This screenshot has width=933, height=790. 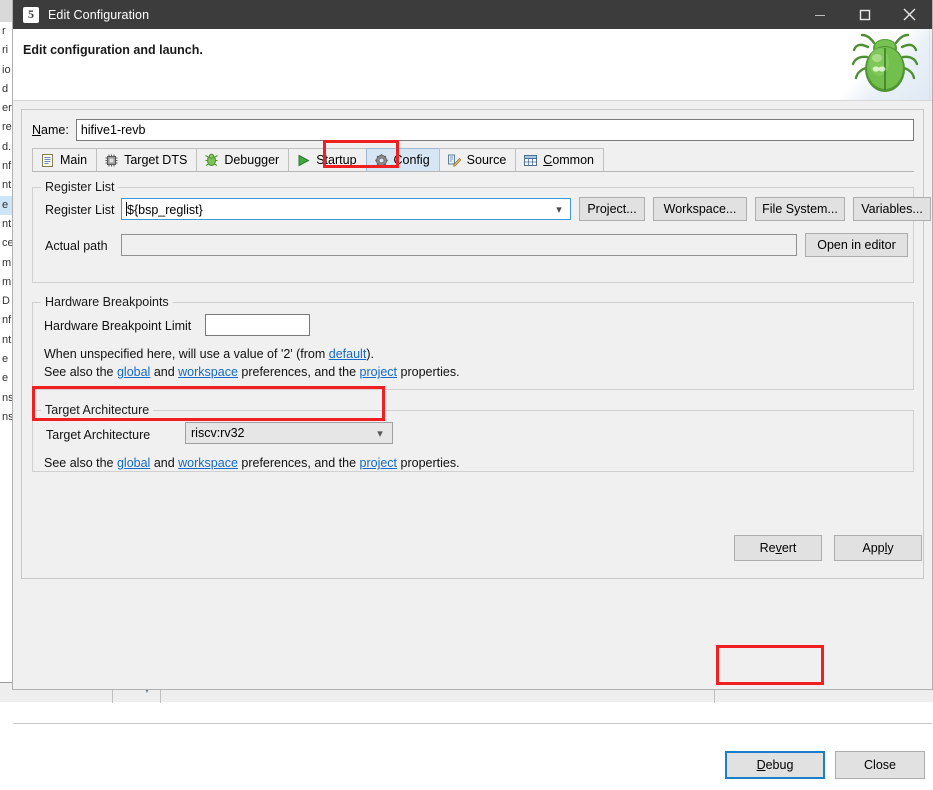 I want to click on default-link: default, so click(x=348, y=354).